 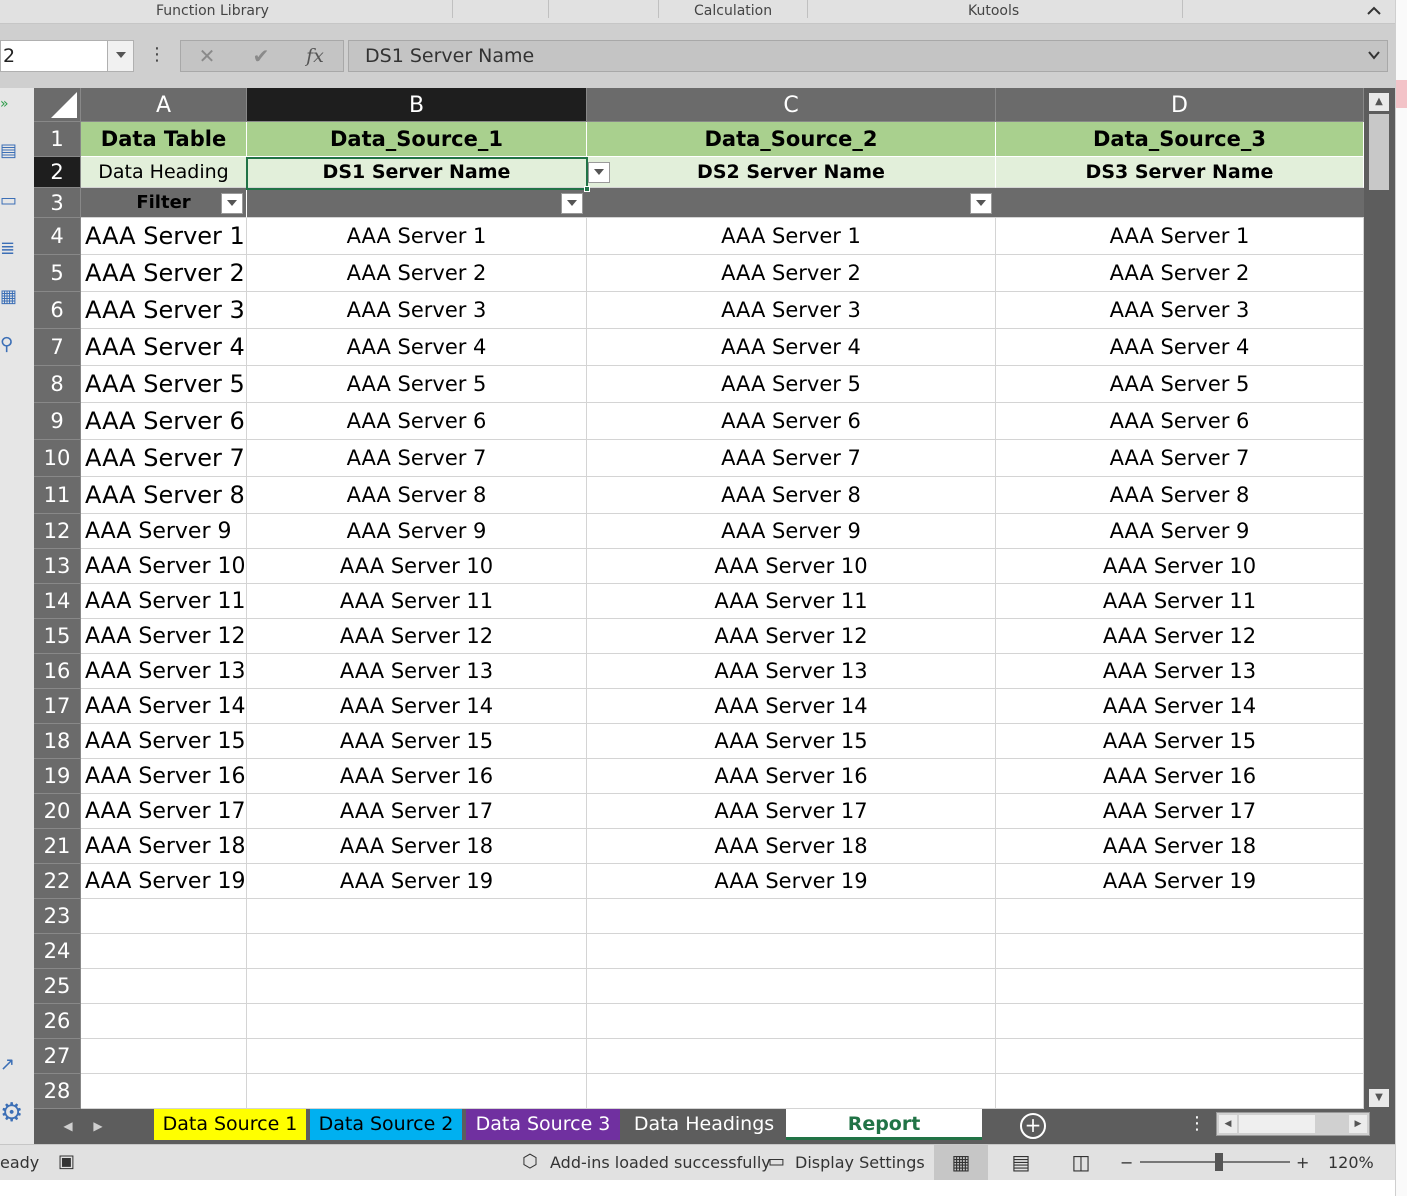 I want to click on formula-input: DS1 Server Name, so click(x=868, y=56).